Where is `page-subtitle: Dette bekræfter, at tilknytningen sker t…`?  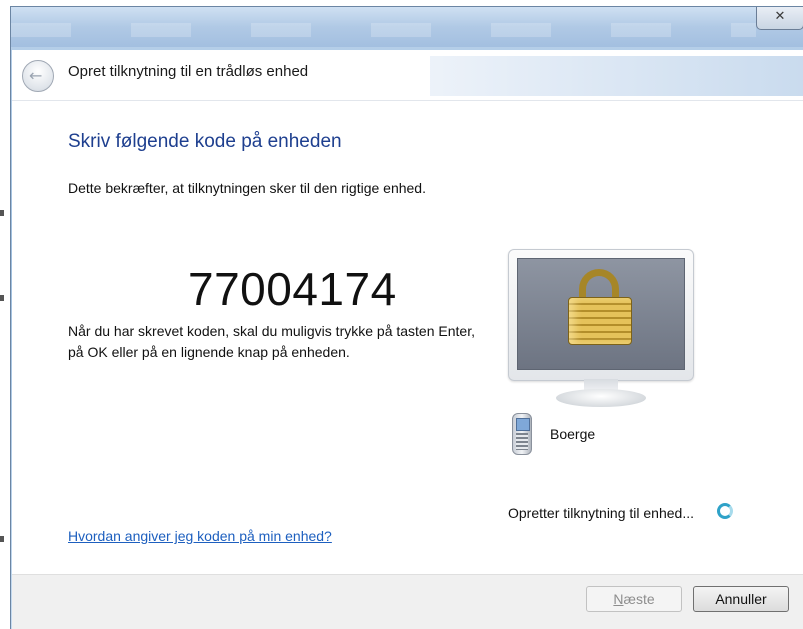
page-subtitle: Dette bekræfter, at tilknytningen sker t… is located at coordinates (247, 188).